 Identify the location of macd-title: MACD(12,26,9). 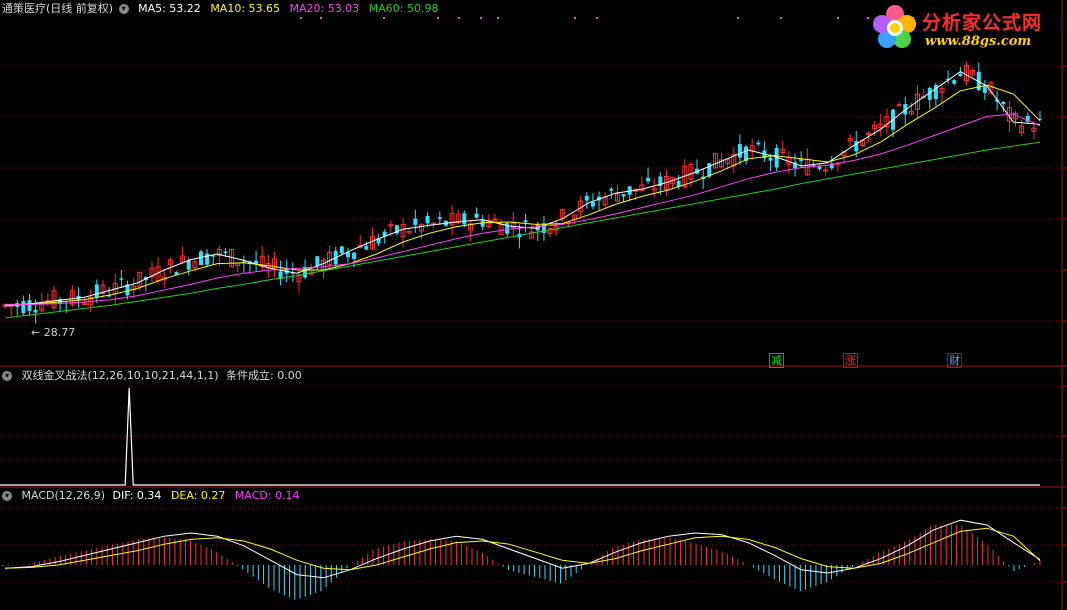
(63, 495).